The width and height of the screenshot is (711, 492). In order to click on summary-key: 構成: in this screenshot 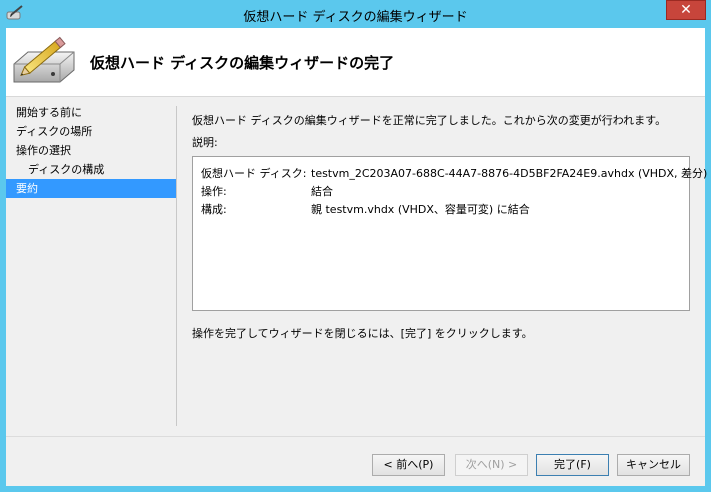, I will do `click(214, 209)`.